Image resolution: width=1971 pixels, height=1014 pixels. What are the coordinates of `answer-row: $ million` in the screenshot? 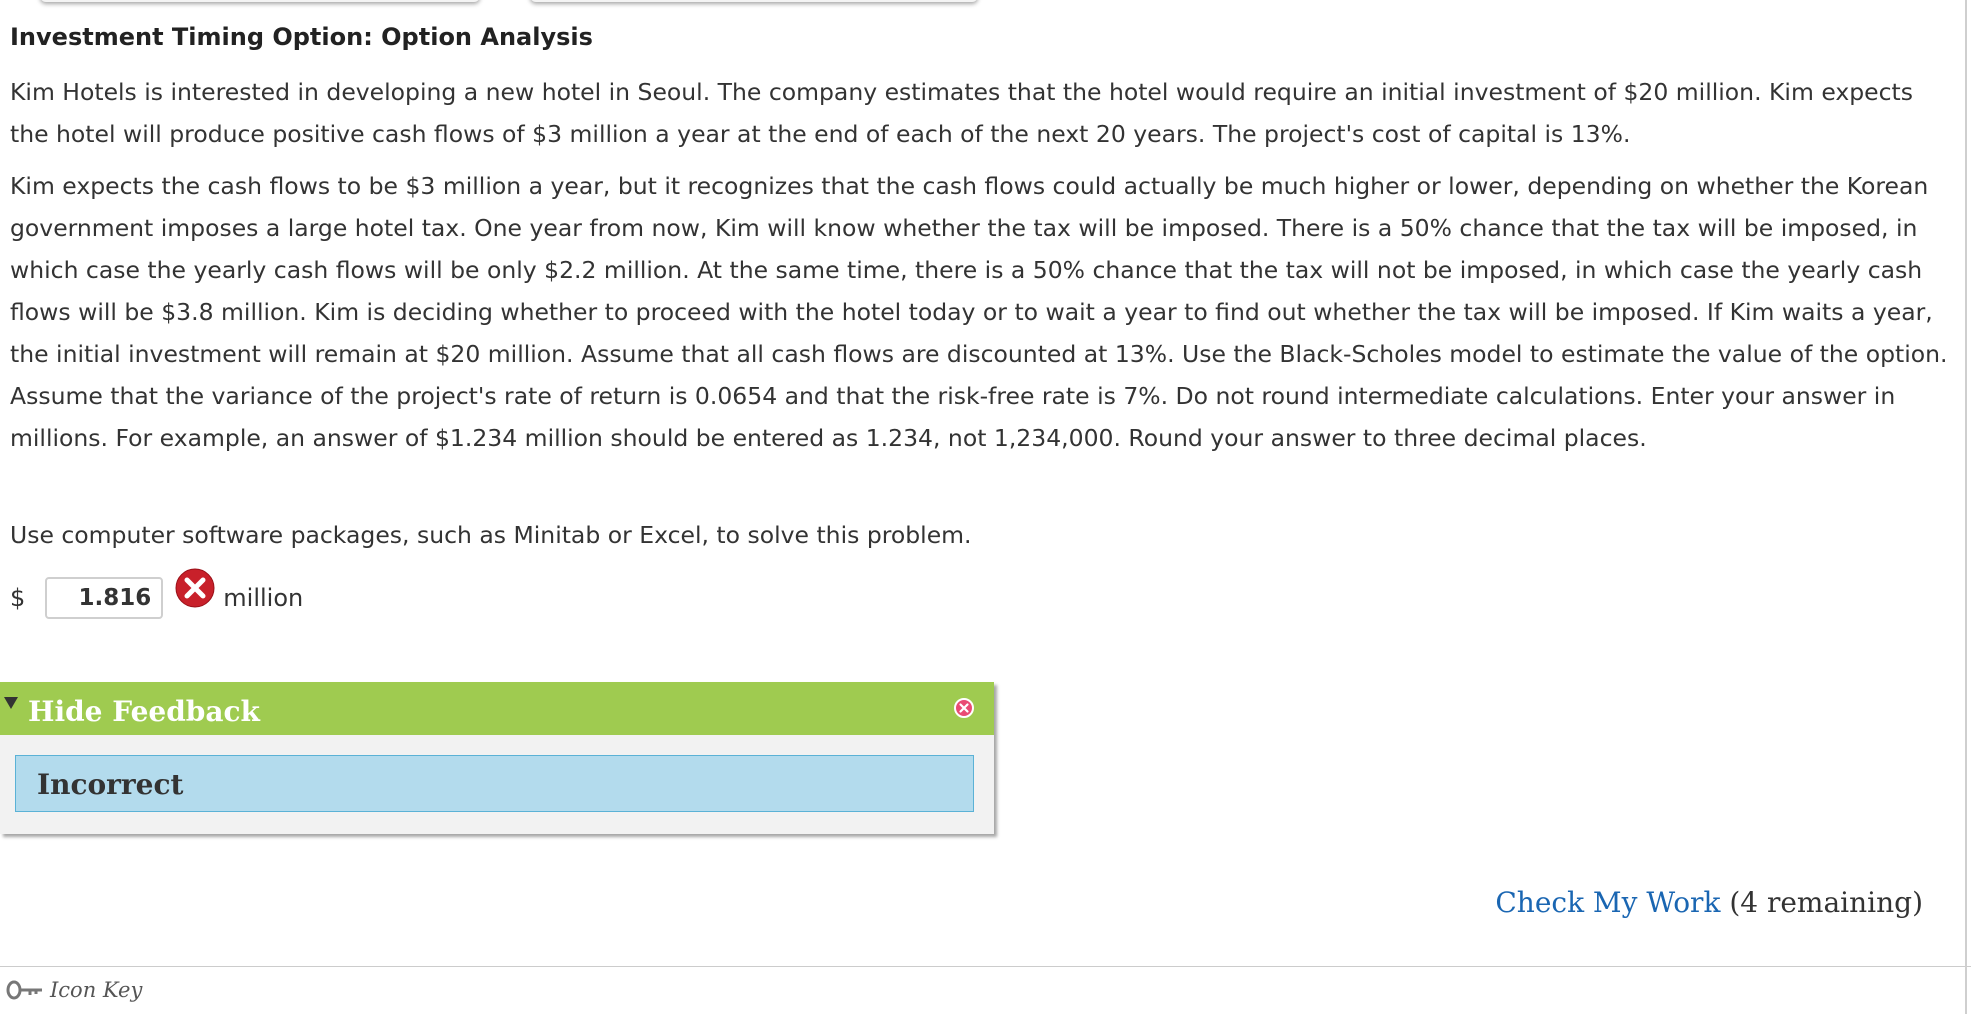 It's located at (157, 595).